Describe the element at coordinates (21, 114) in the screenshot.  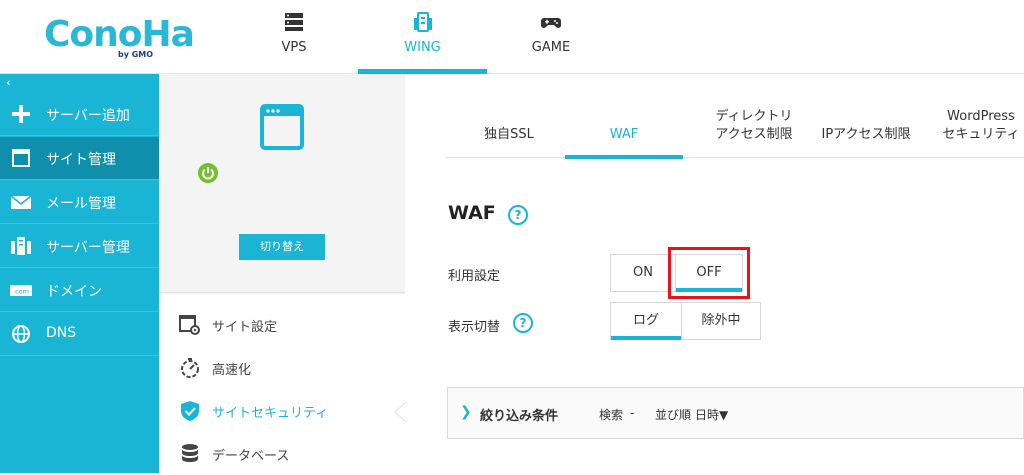
I see `plus-icon` at that location.